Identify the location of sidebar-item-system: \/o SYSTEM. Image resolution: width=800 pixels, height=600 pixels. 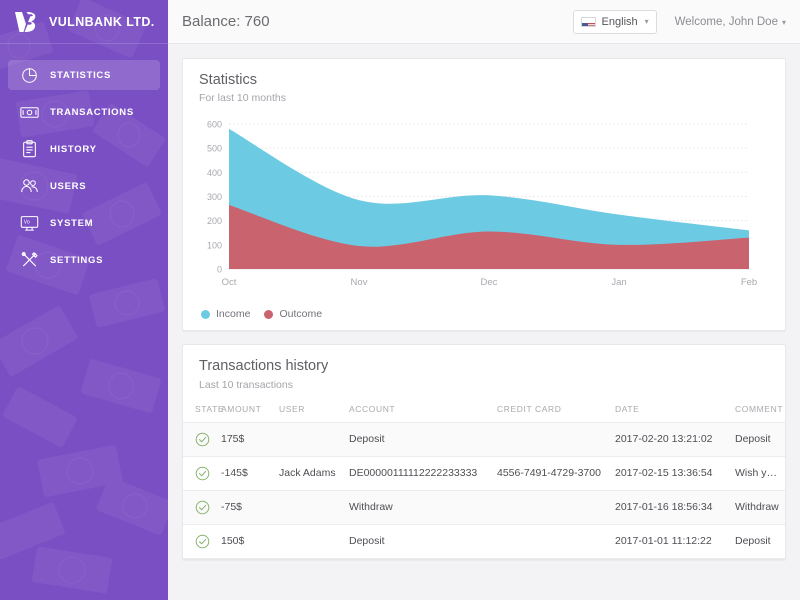
(84, 223).